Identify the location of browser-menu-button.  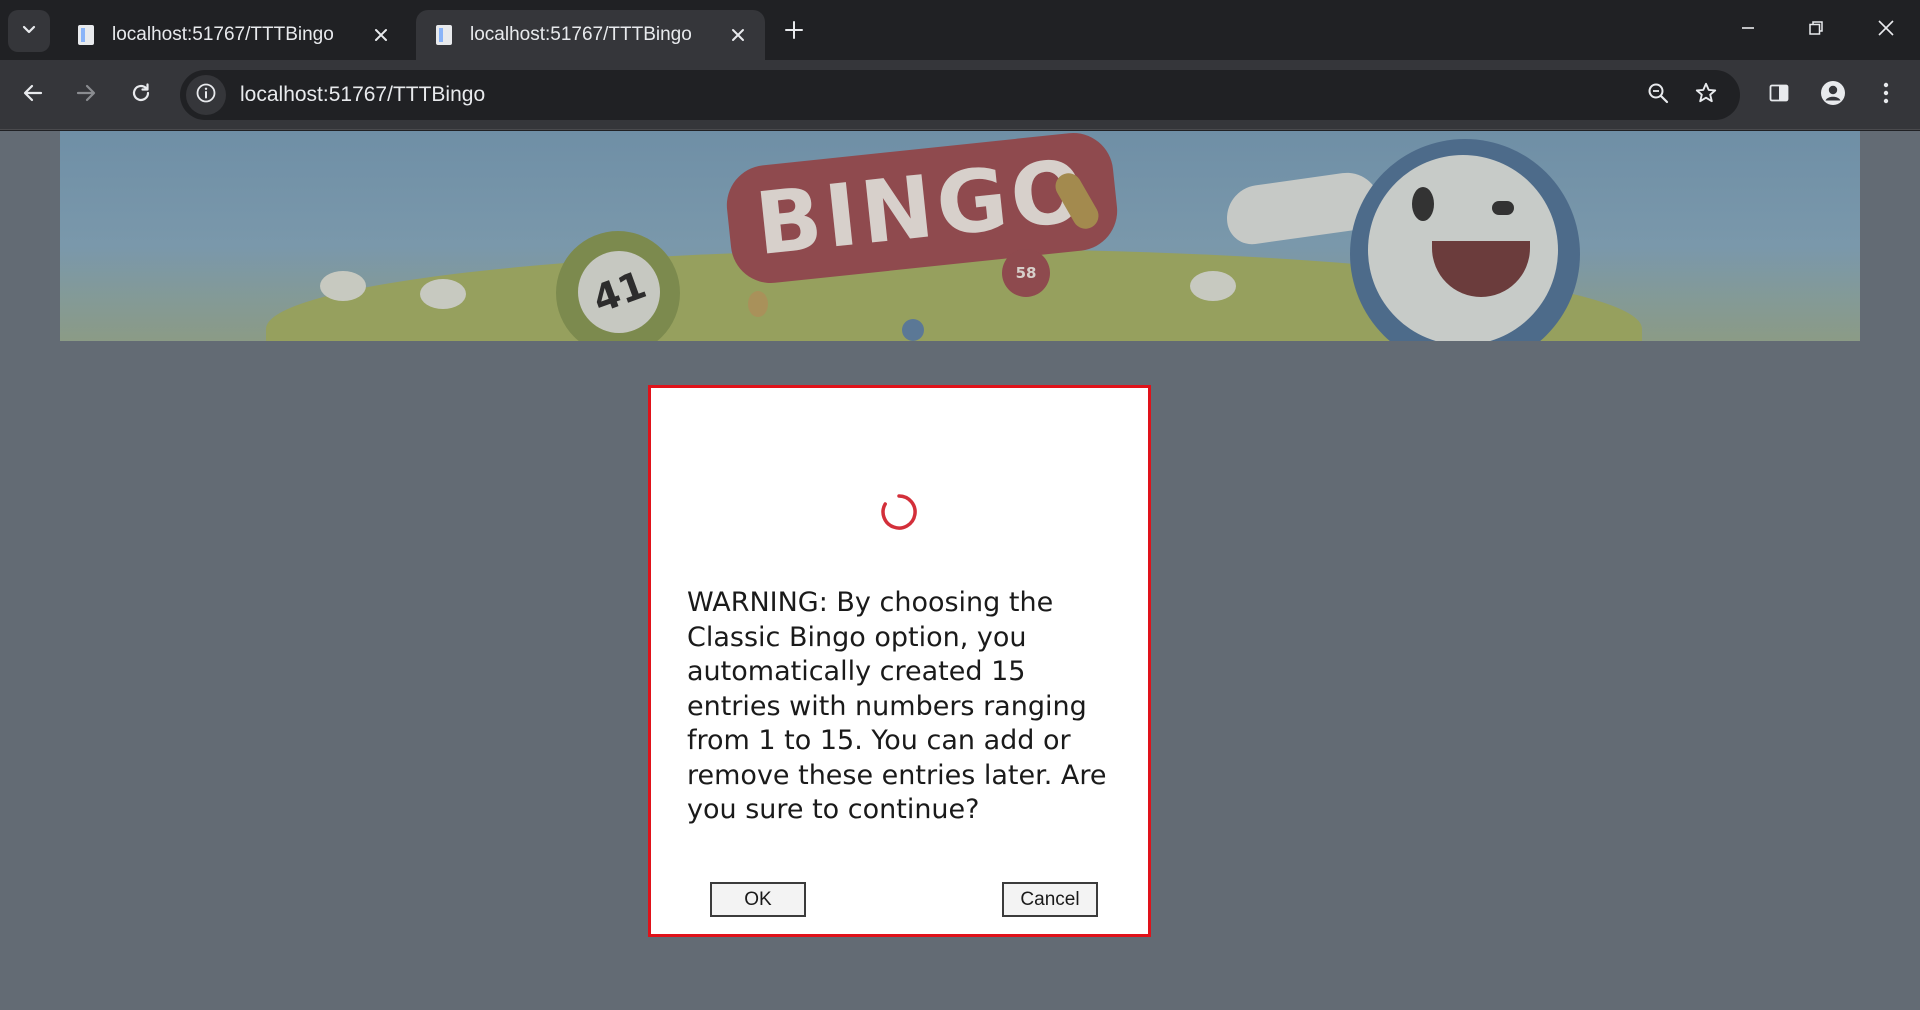
(1886, 95).